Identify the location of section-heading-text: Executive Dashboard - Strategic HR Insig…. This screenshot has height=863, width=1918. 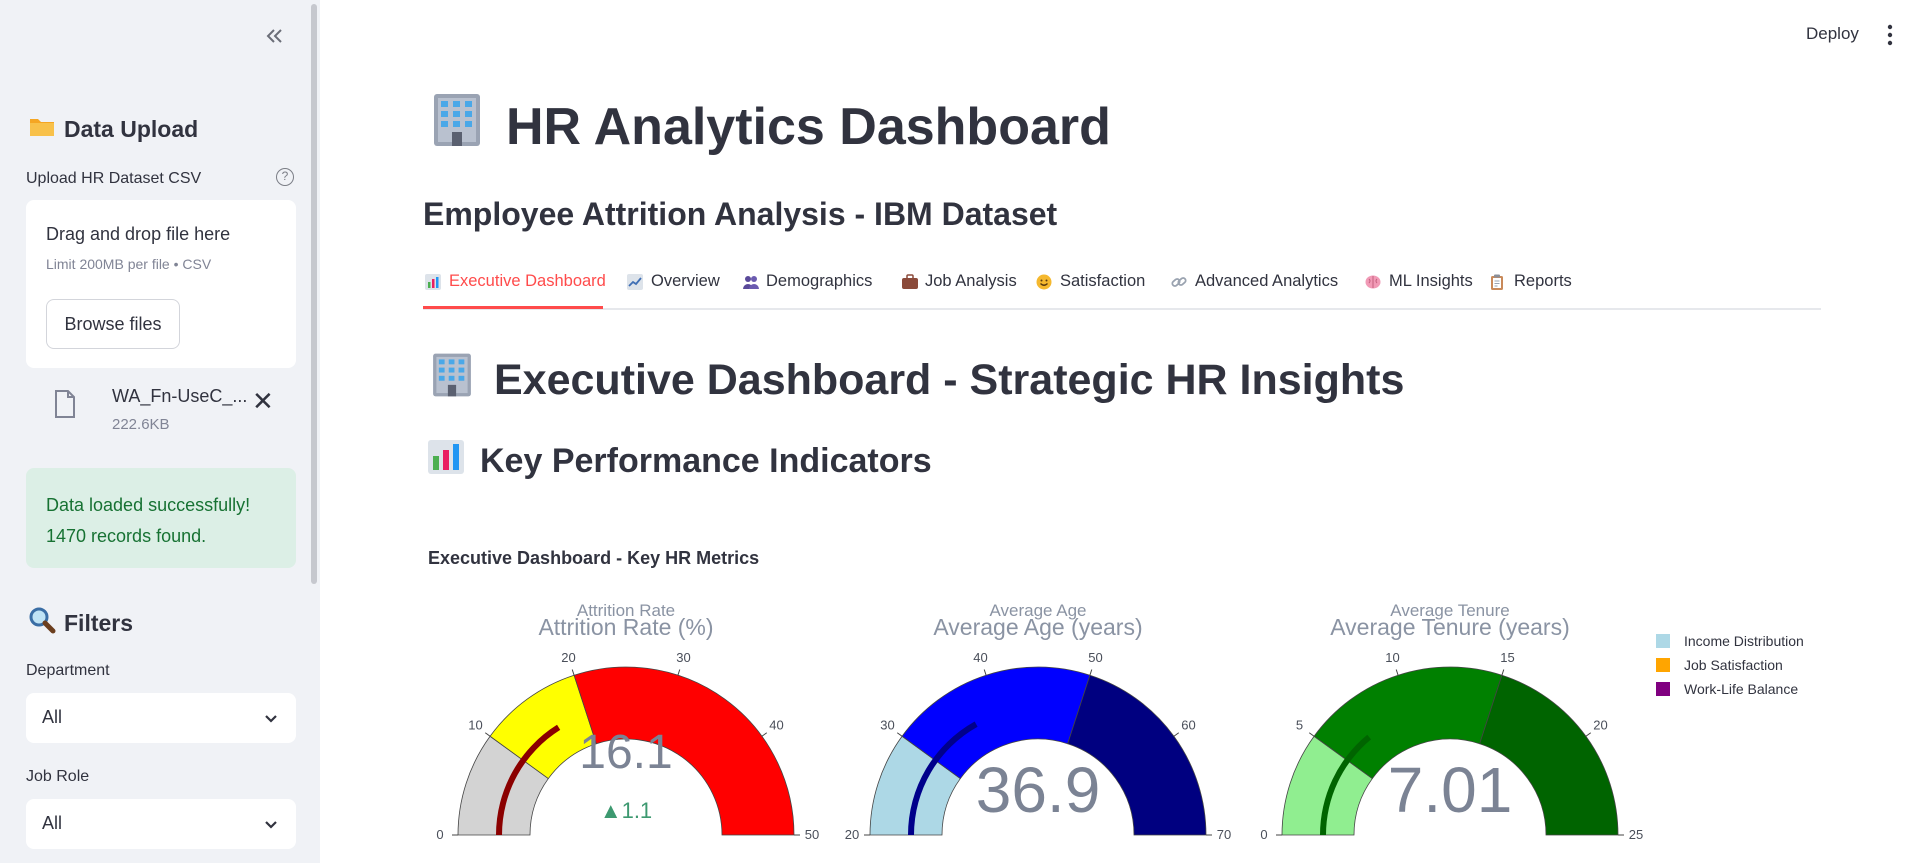
(949, 380).